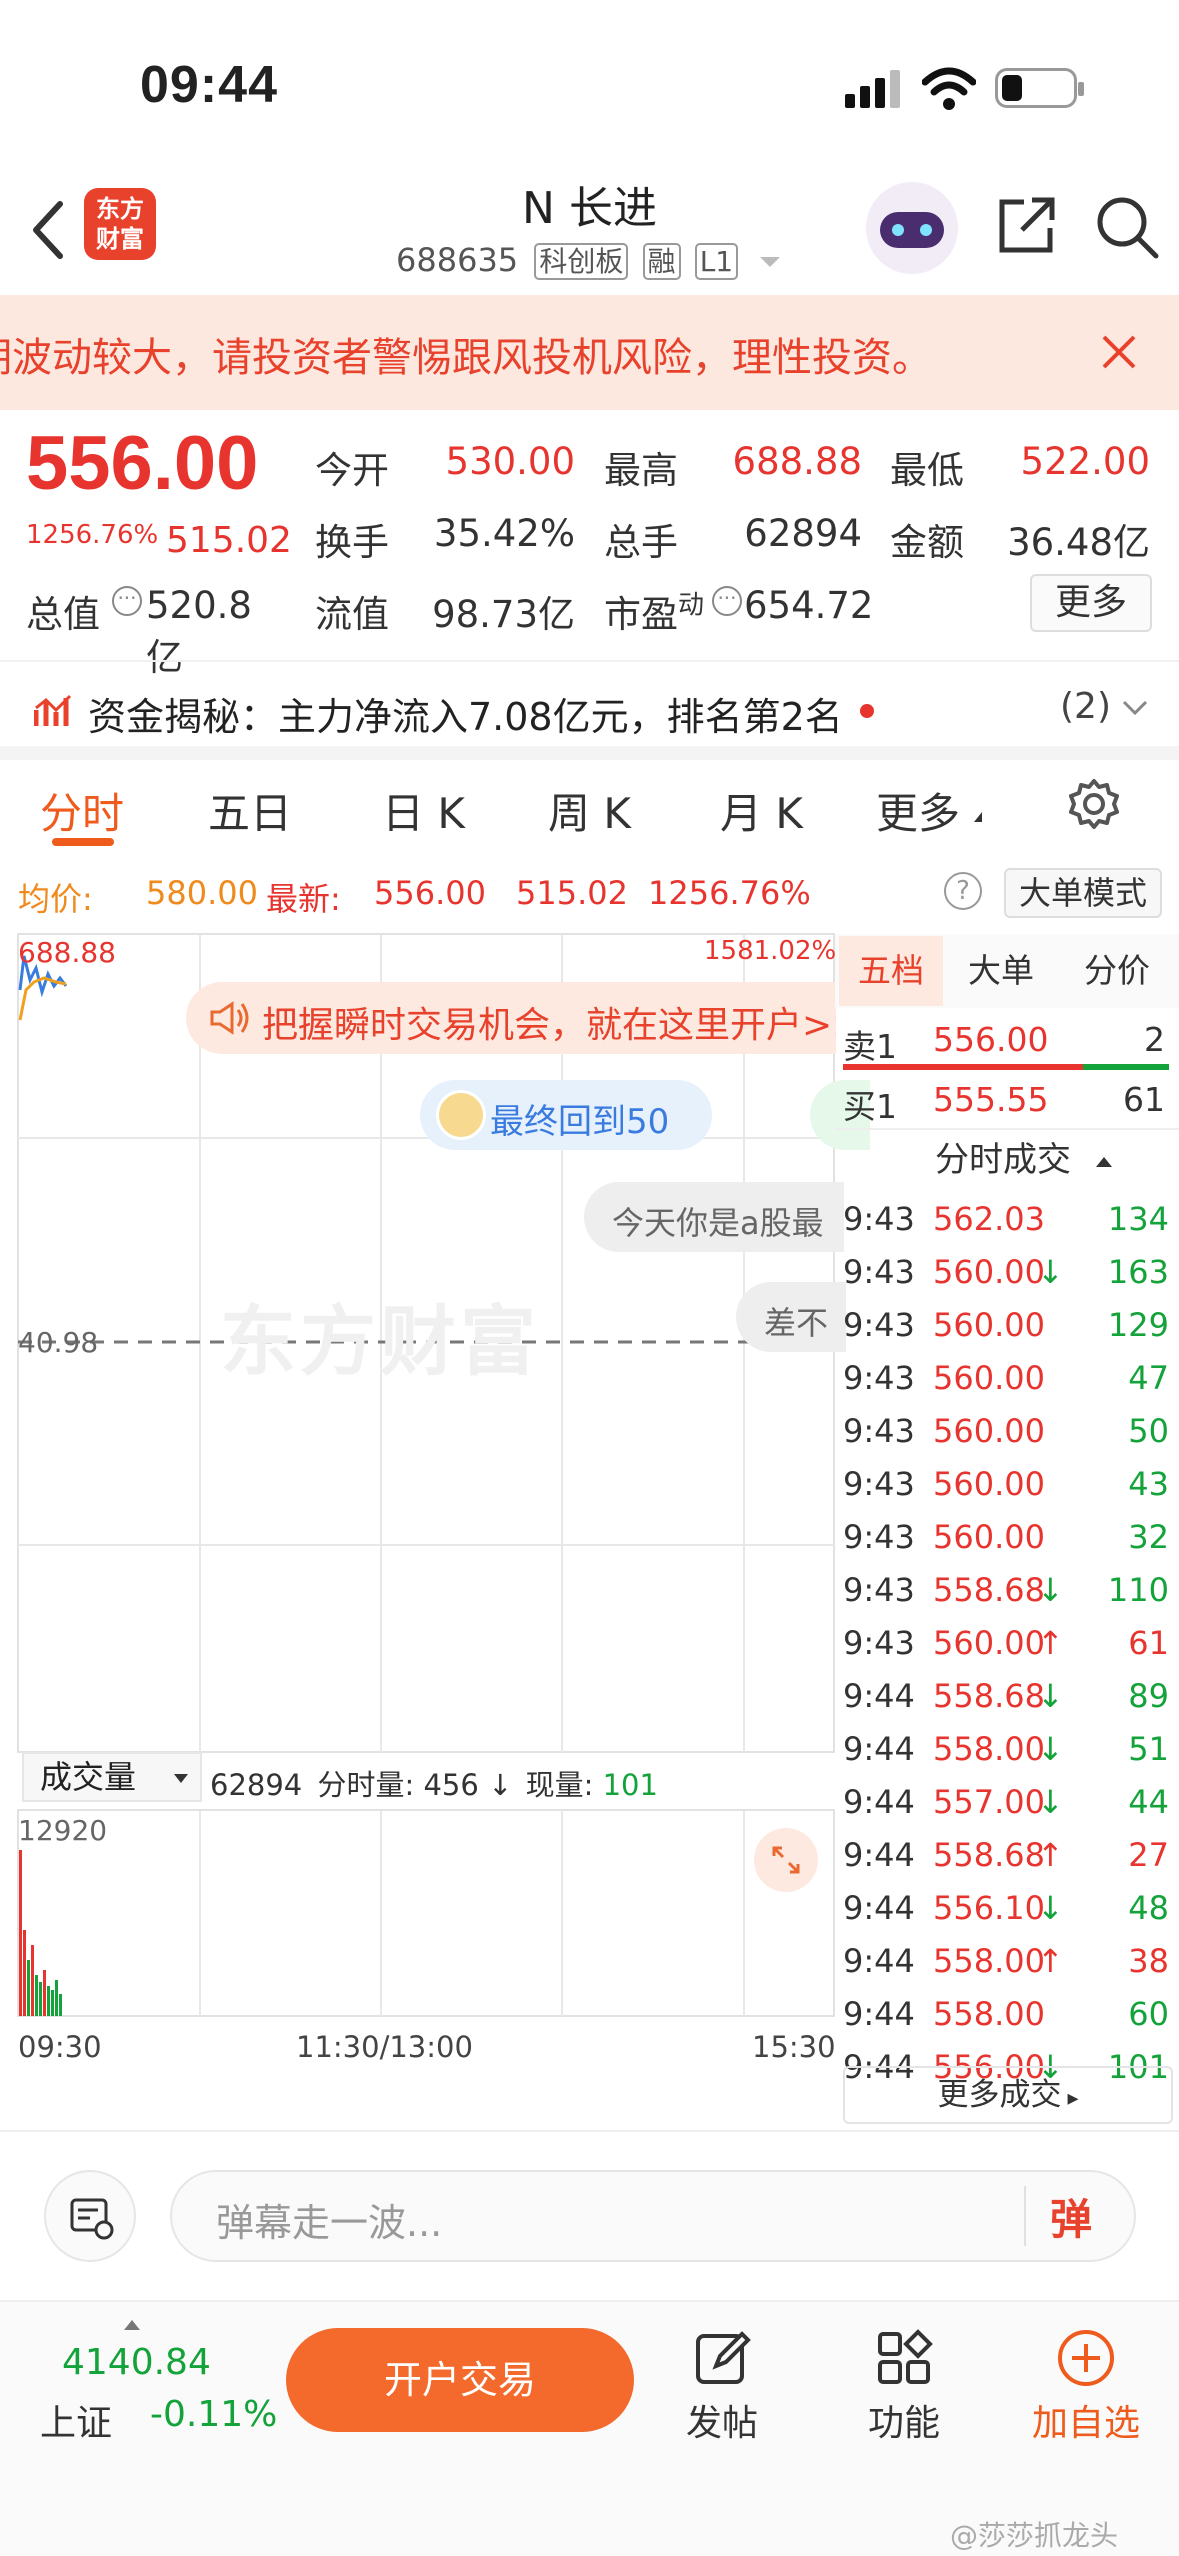  What do you see at coordinates (1148, 1908) in the screenshot?
I see `trade-volume: 48` at bounding box center [1148, 1908].